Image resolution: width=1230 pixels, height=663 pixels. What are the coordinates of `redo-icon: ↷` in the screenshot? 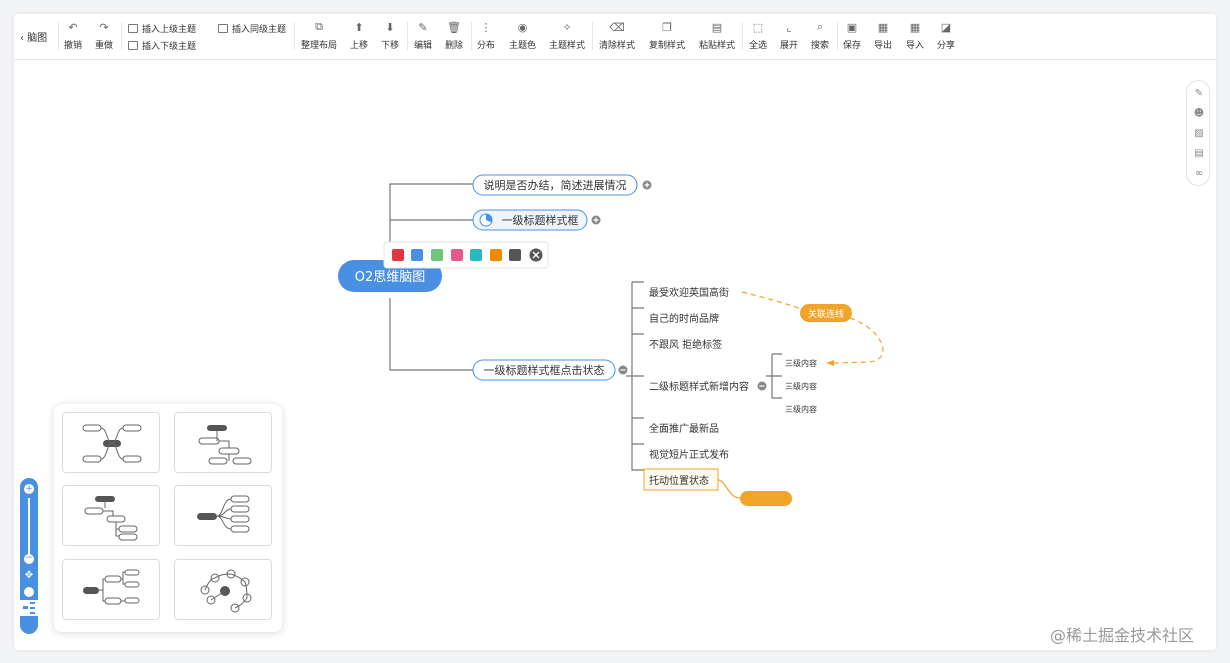 It's located at (104, 27).